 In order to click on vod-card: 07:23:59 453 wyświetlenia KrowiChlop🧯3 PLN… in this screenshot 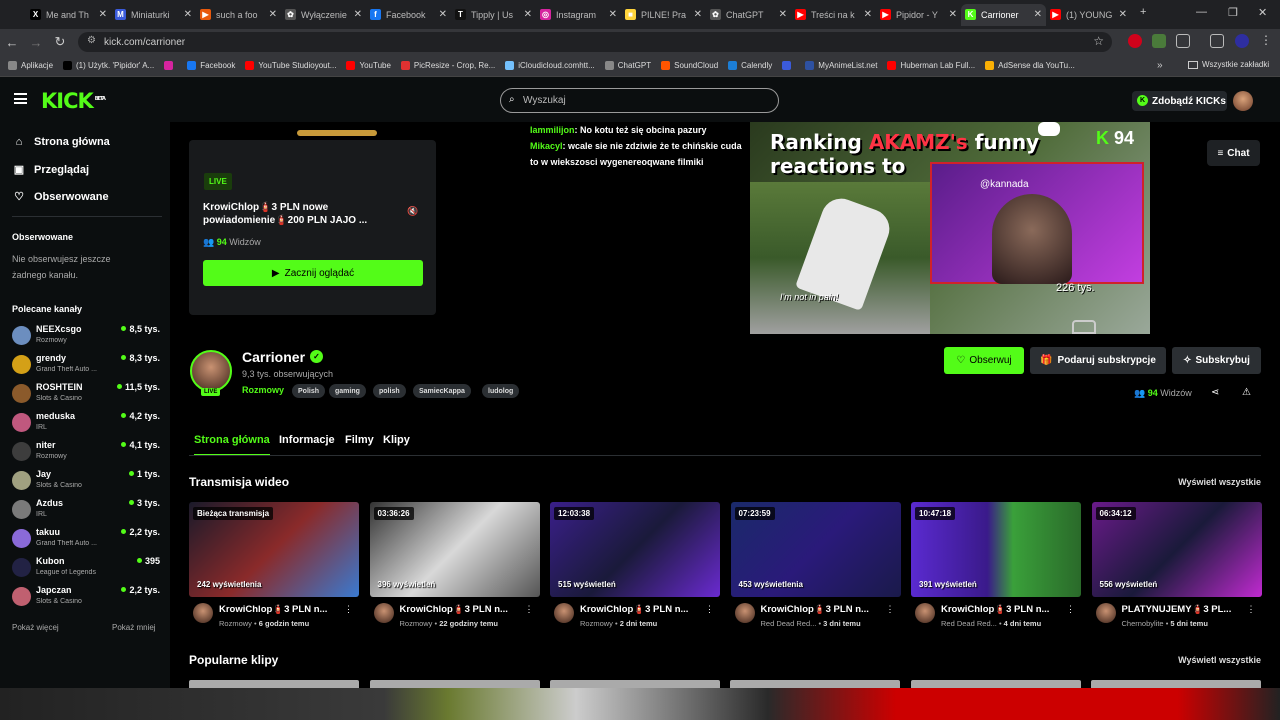, I will do `click(815, 567)`.